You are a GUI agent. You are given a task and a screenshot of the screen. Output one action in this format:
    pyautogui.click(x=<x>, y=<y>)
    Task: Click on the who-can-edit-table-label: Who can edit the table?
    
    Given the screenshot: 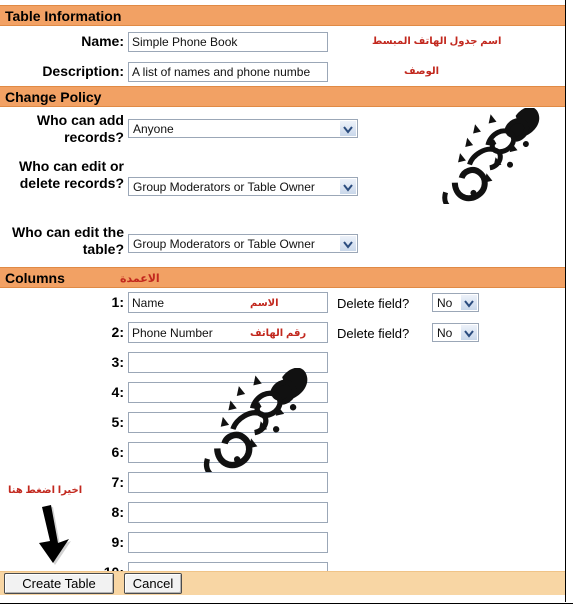 What is the action you would take?
    pyautogui.click(x=62, y=241)
    